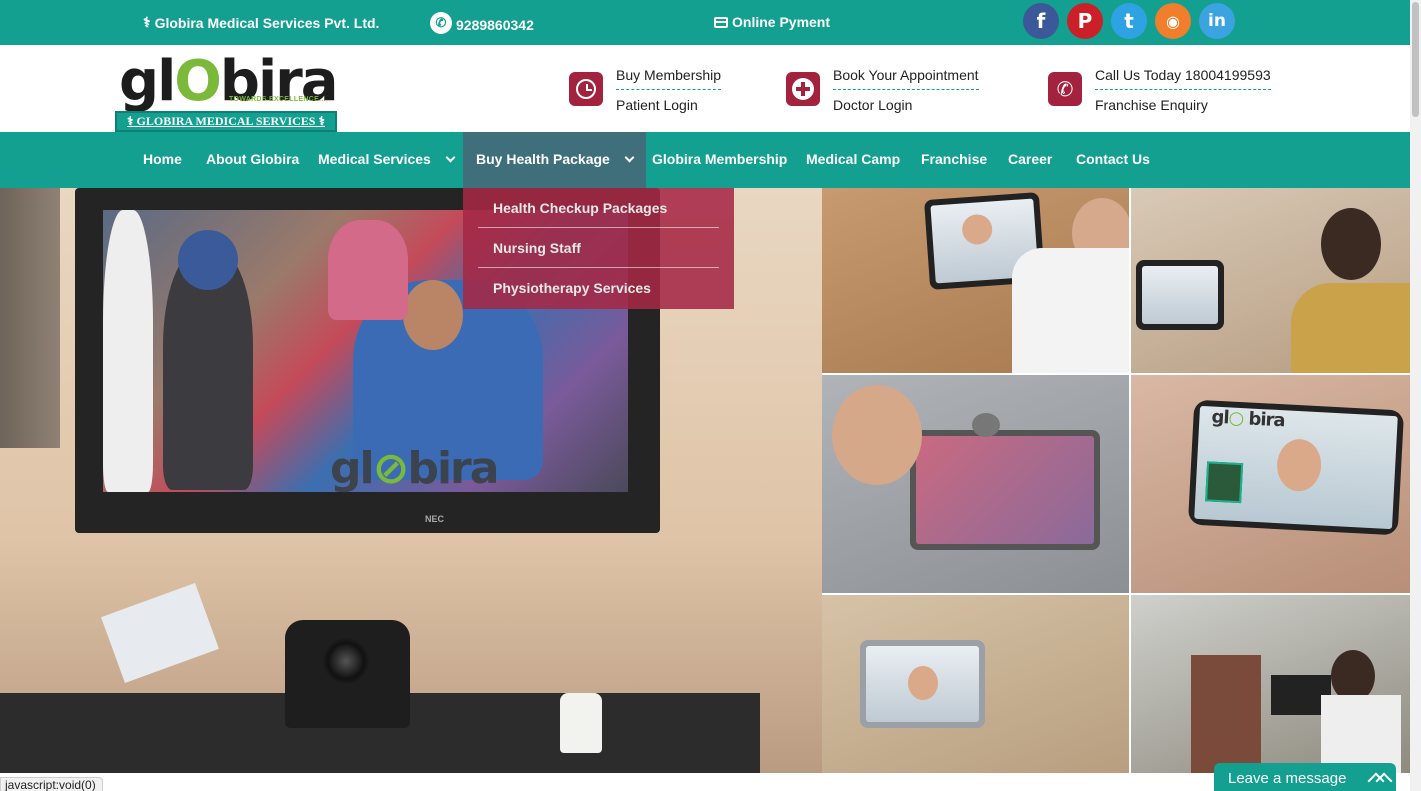 The image size is (1421, 791). What do you see at coordinates (1415, 395) in the screenshot?
I see `page-scrollbar` at bounding box center [1415, 395].